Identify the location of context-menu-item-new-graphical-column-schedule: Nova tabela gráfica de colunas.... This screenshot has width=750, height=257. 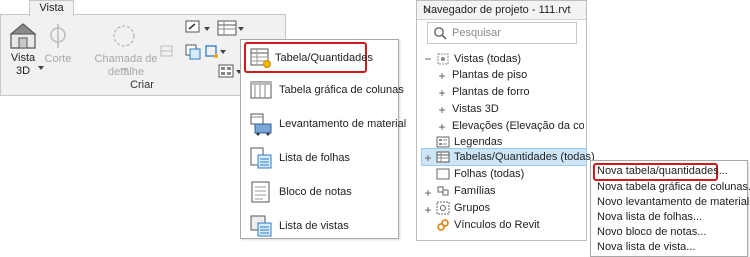
(673, 187).